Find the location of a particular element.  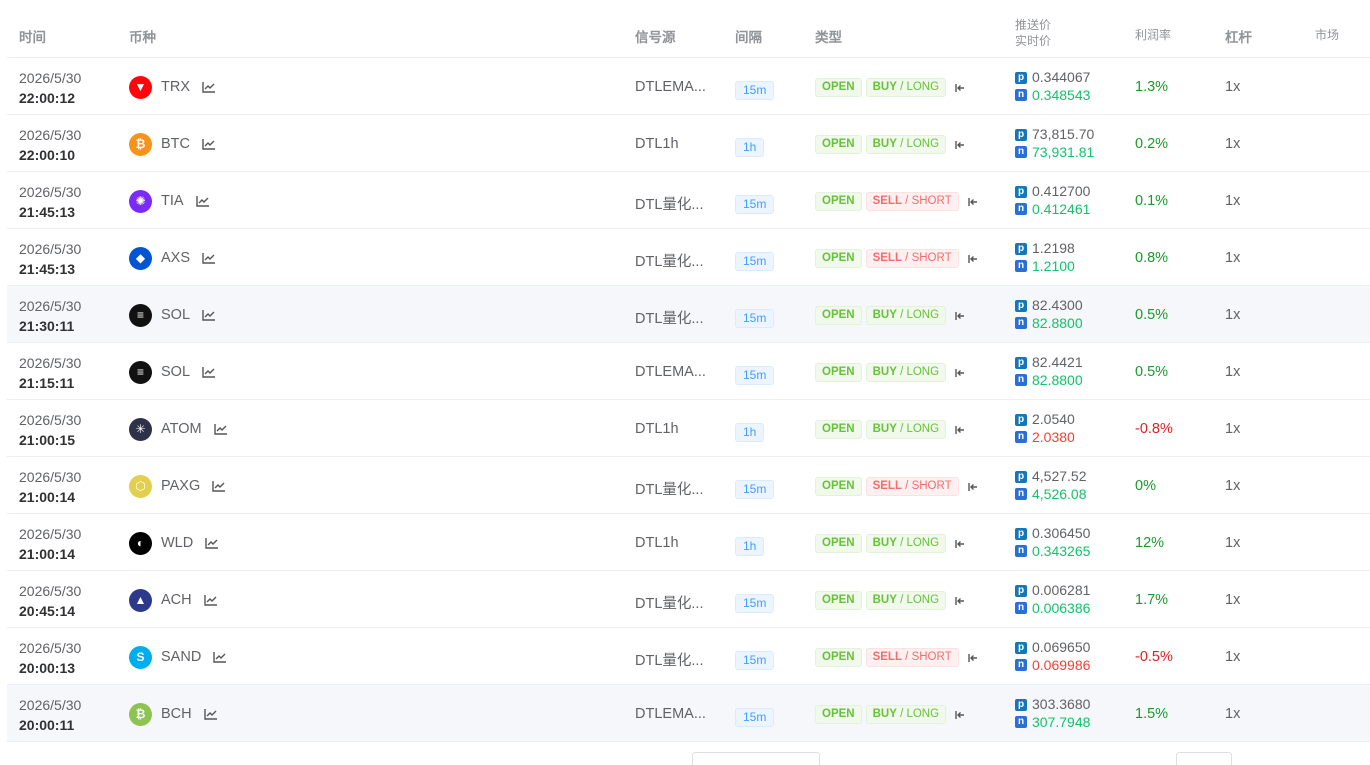

interval-badge: 1h is located at coordinates (750, 147).